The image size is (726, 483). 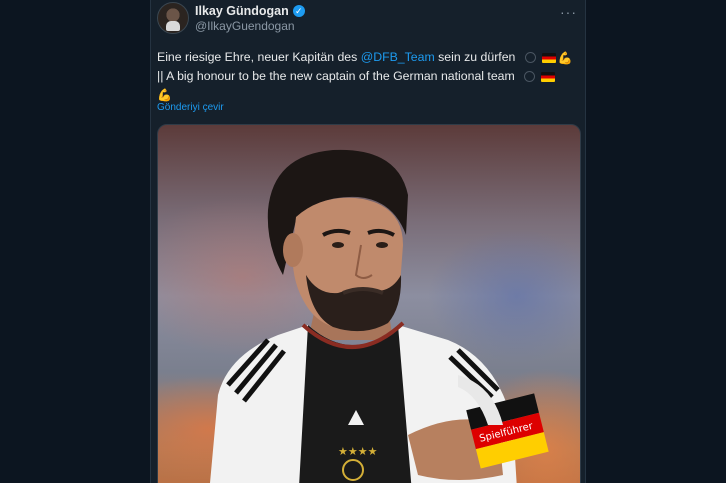 I want to click on translate-link: Gönderiyi çevir, so click(x=190, y=107).